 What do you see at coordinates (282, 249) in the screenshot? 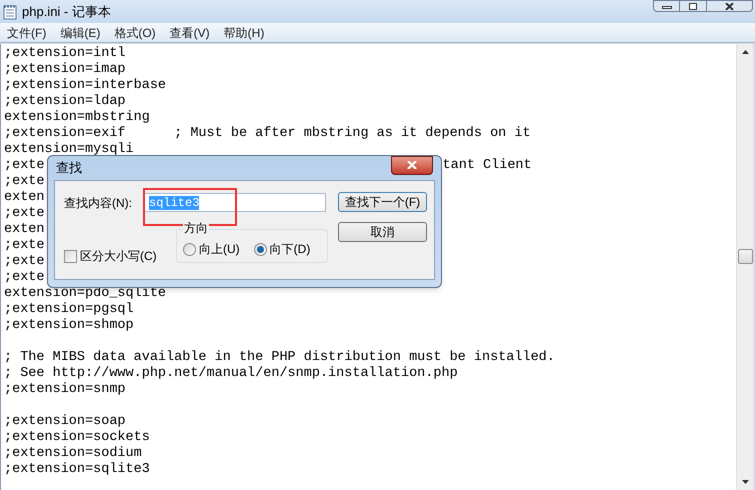
I see `direction-radio: 向下(D)` at bounding box center [282, 249].